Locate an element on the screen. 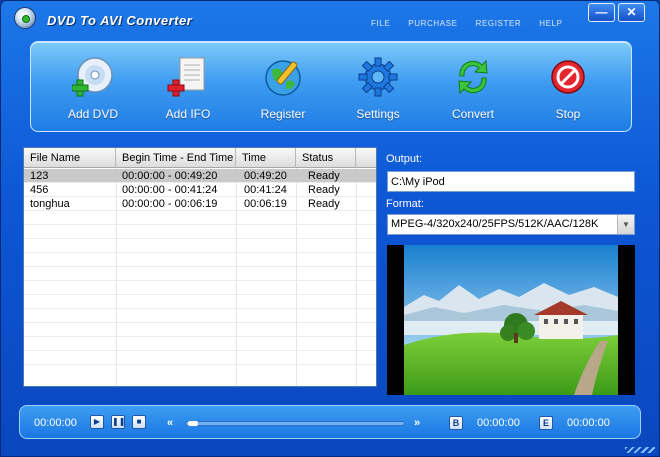 Image resolution: width=660 pixels, height=457 pixels. stop-icon is located at coordinates (568, 77).